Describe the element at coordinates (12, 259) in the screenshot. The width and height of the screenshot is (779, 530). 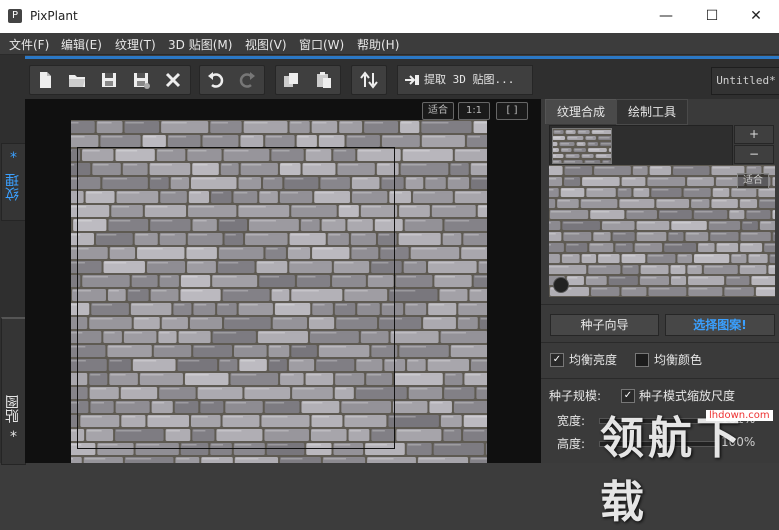
I see `left-side-strip: * 纹理 贴图 *` at that location.